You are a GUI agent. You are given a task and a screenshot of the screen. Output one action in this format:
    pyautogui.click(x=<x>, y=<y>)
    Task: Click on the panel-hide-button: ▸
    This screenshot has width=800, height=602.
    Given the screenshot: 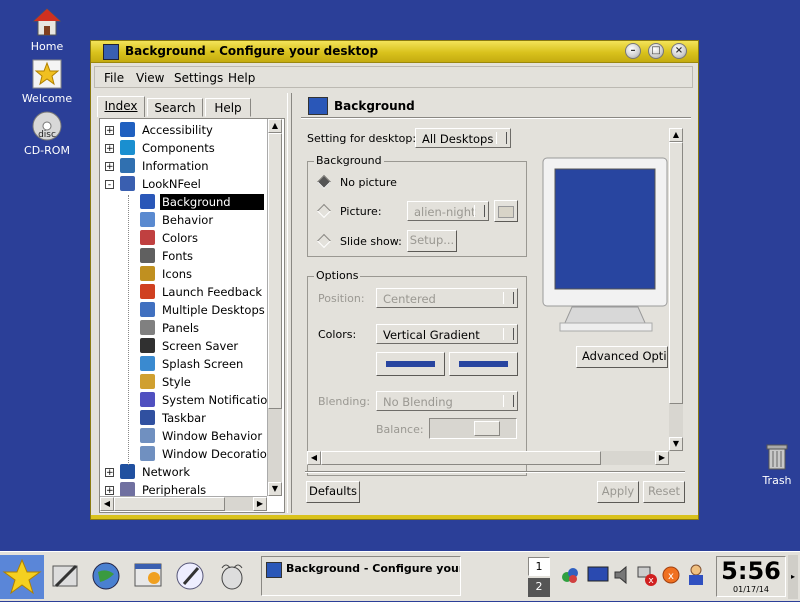 What is the action you would take?
    pyautogui.click(x=793, y=577)
    